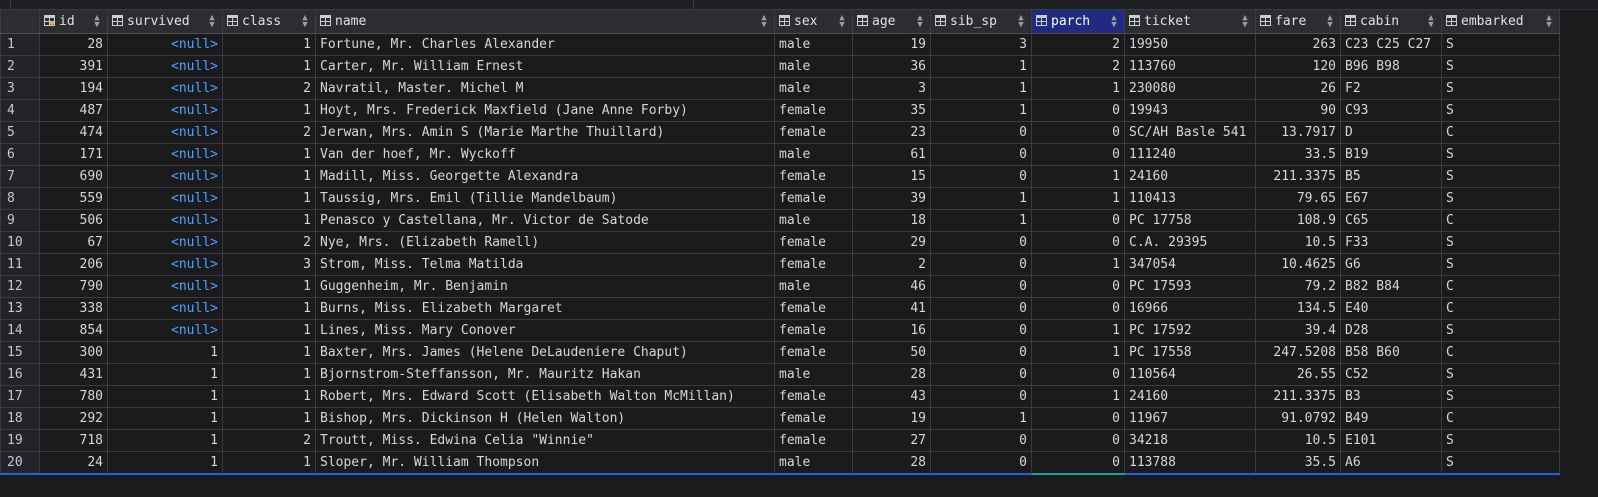  Describe the element at coordinates (20, 220) in the screenshot. I see `row-number: 9` at that location.